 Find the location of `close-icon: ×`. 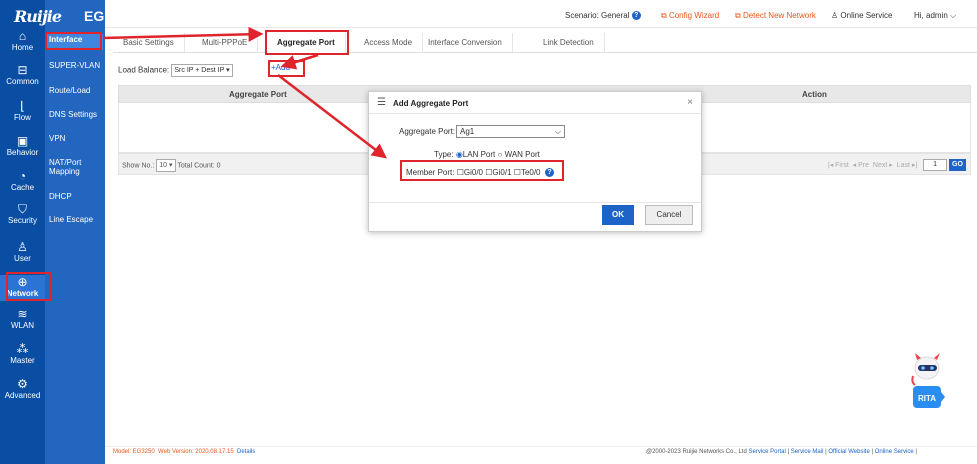

close-icon: × is located at coordinates (690, 102).